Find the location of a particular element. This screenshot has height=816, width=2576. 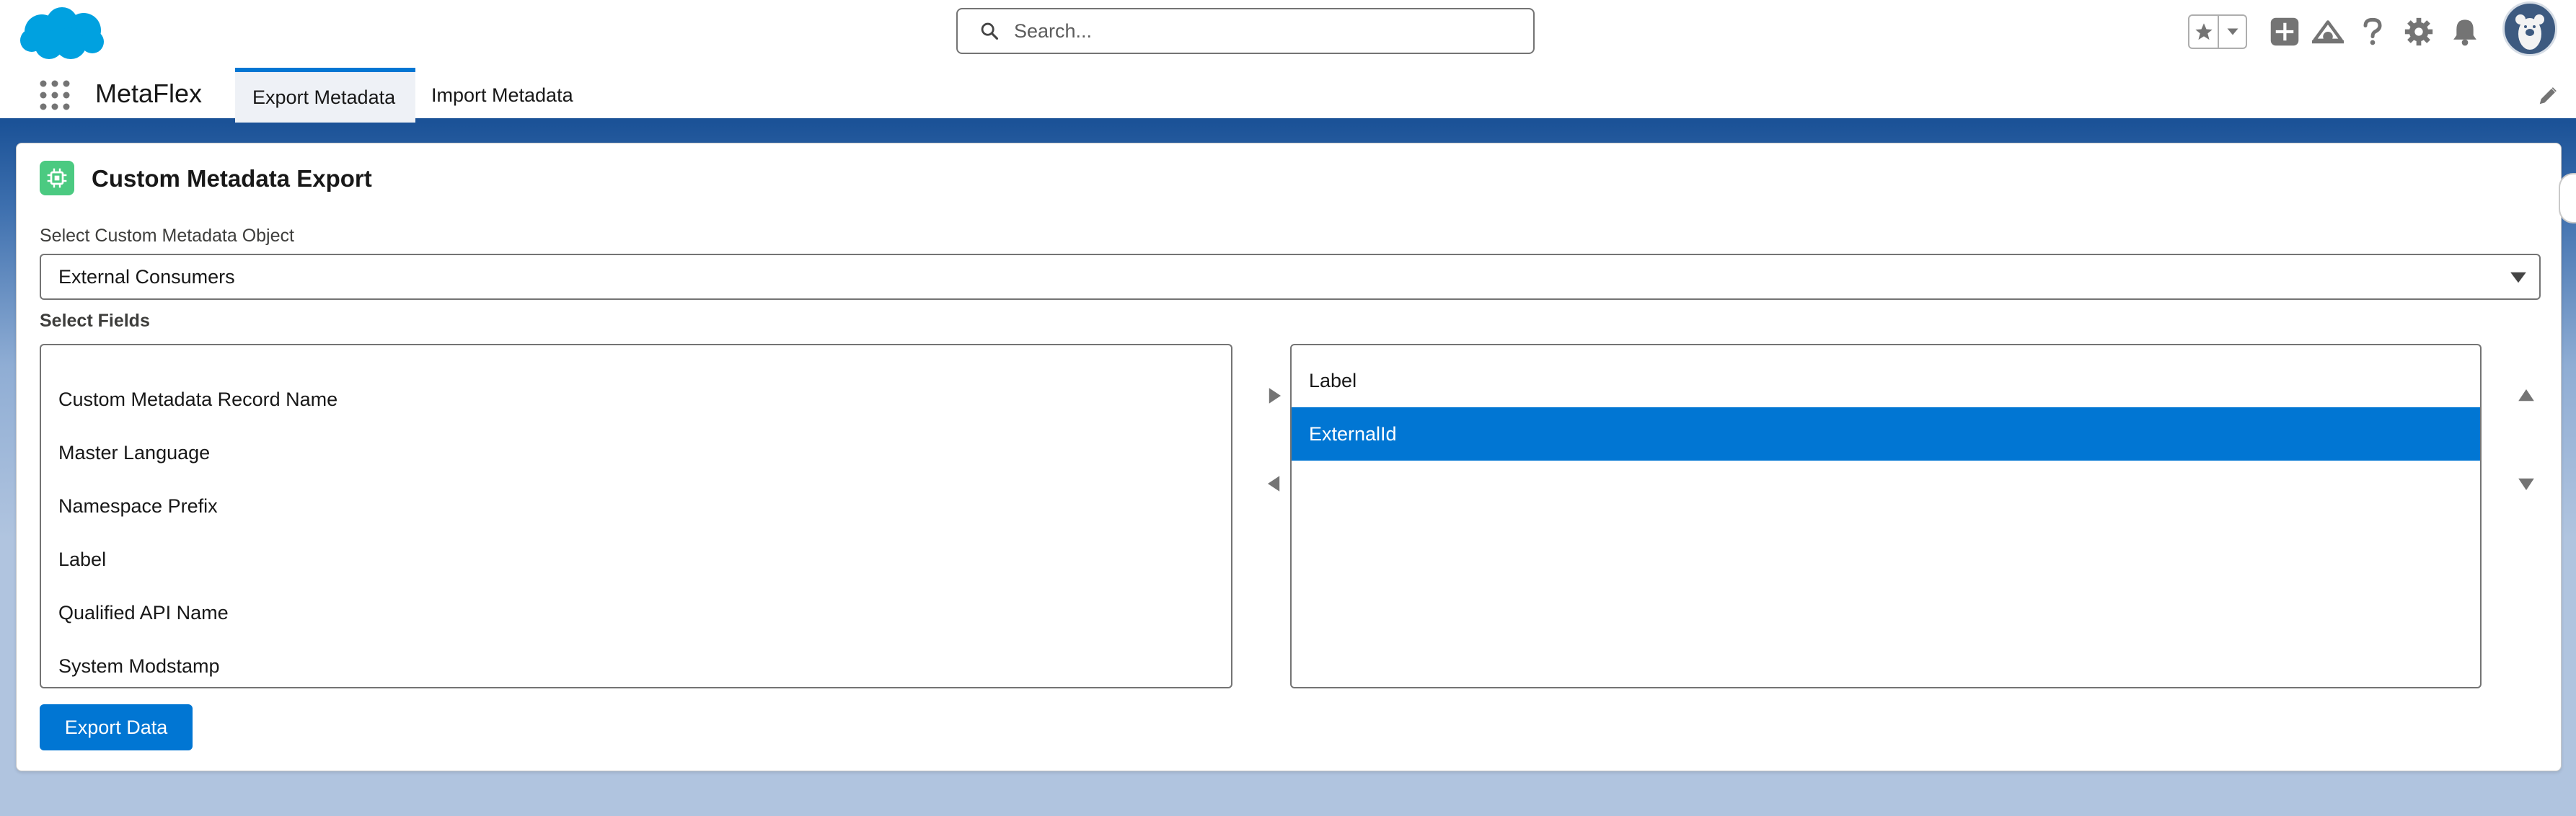

global-header is located at coordinates (1288, 32).